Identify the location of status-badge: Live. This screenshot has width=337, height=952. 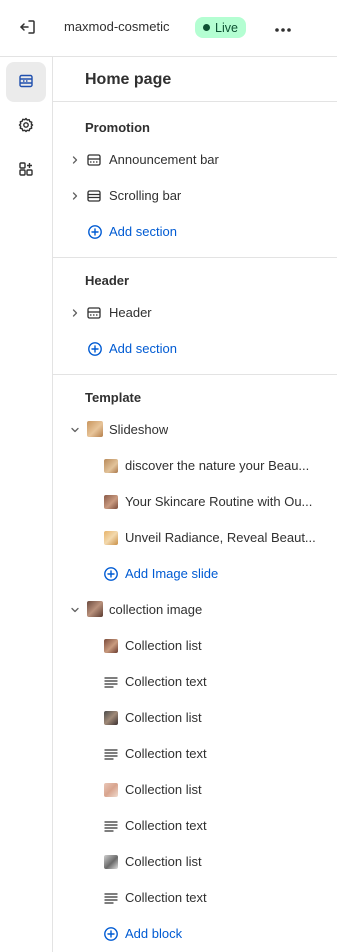
(220, 27).